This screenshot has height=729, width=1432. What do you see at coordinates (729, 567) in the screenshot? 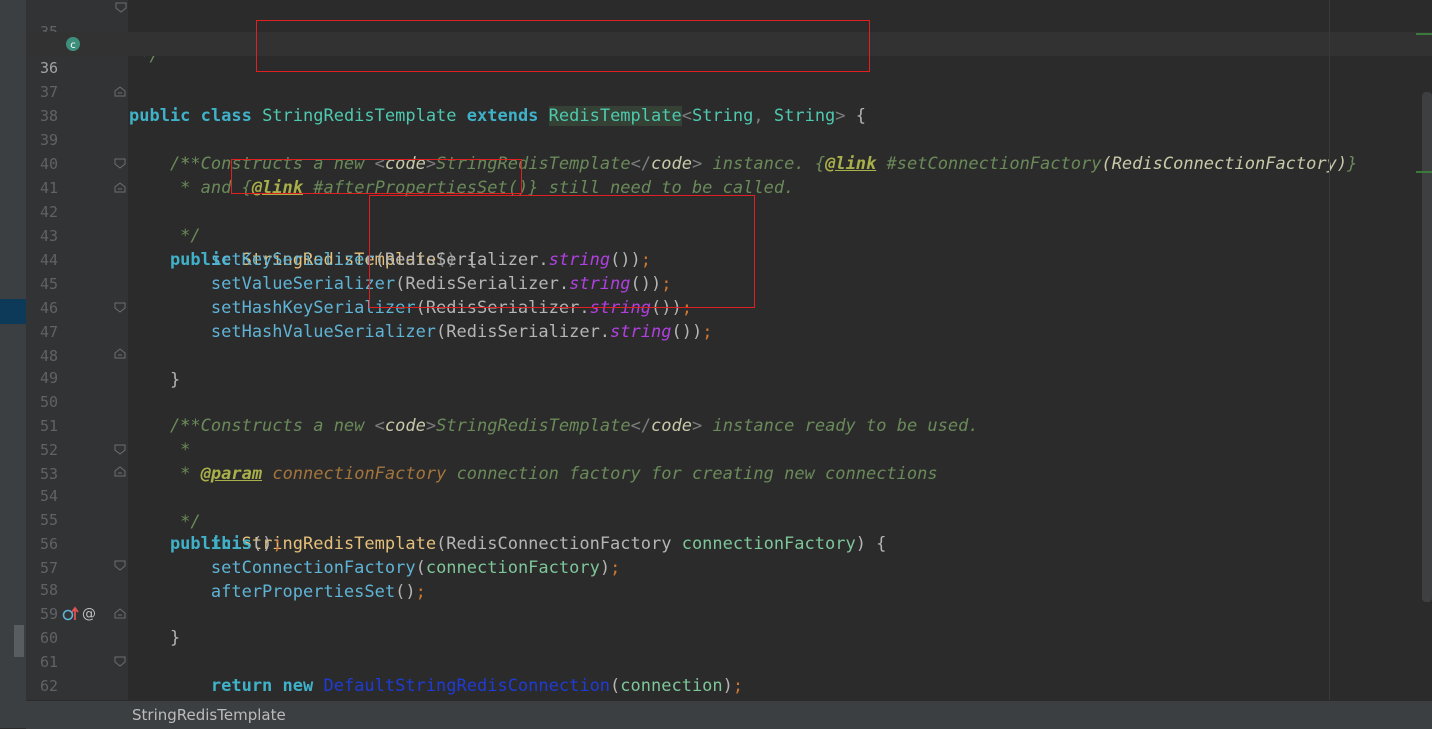
I see `code-line: 57 afterPropertiesSet();` at bounding box center [729, 567].